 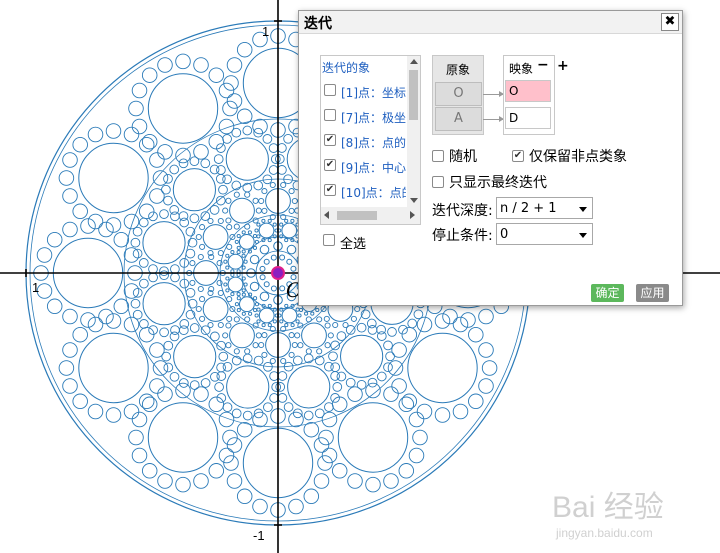 I want to click on add-mapping-button: +, so click(x=563, y=66).